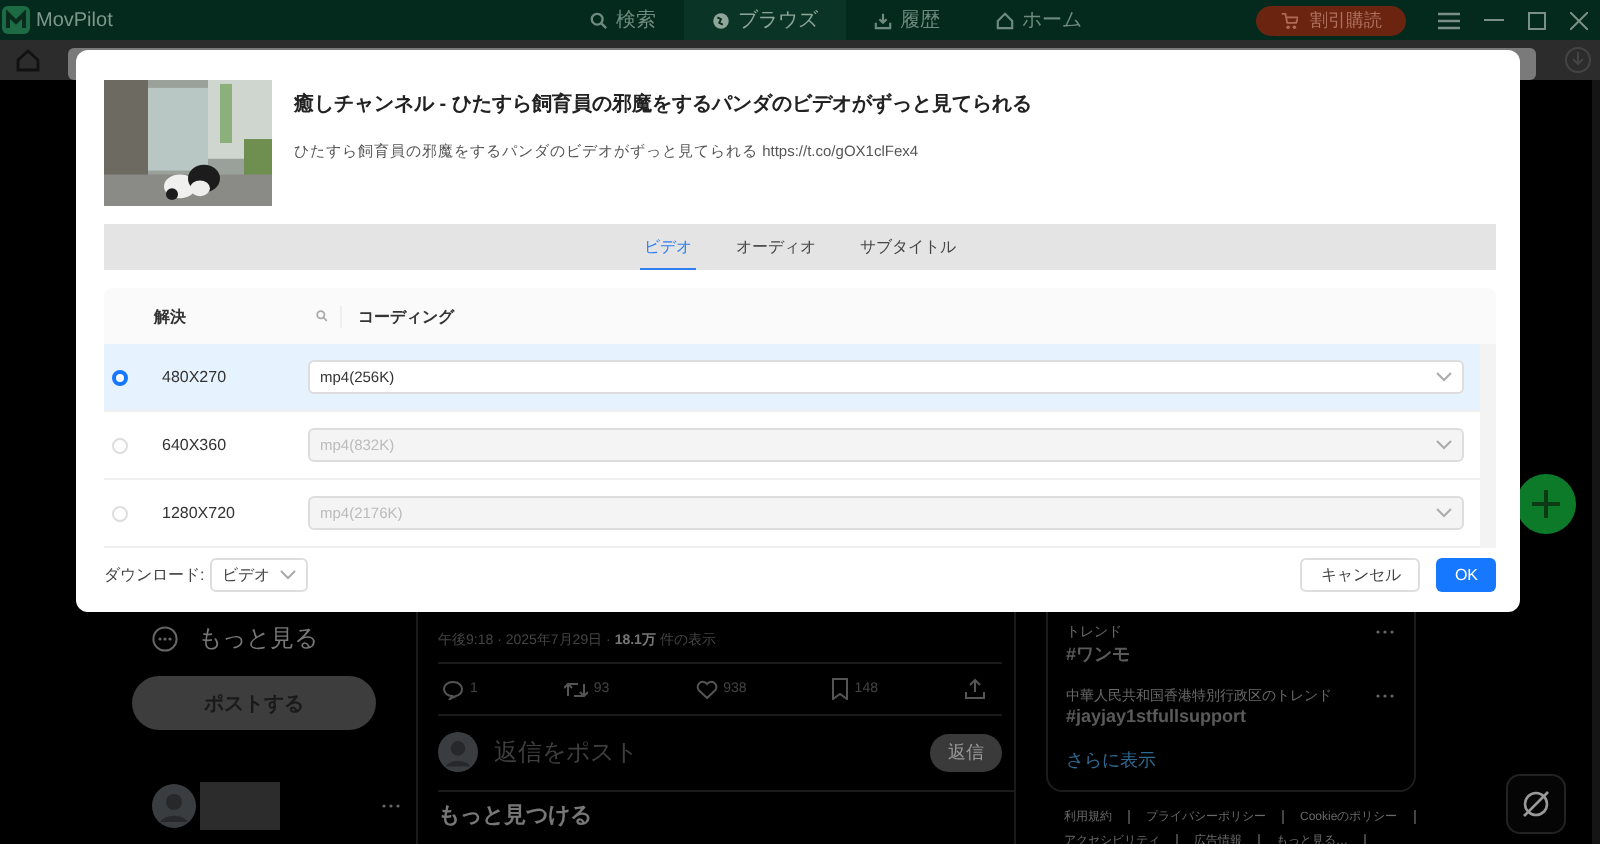  Describe the element at coordinates (195, 377) in the screenshot. I see `resolution-text: 480X270` at that location.